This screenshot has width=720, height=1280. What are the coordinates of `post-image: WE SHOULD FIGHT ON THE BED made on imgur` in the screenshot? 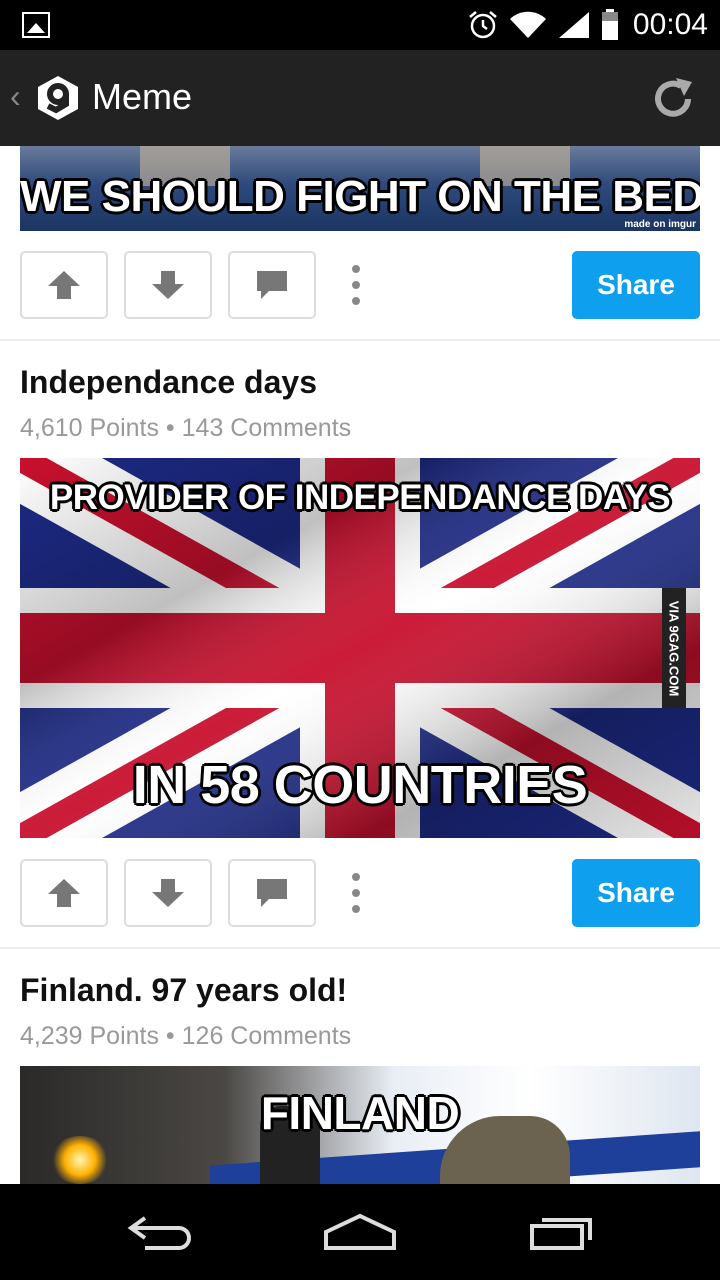 It's located at (360, 188).